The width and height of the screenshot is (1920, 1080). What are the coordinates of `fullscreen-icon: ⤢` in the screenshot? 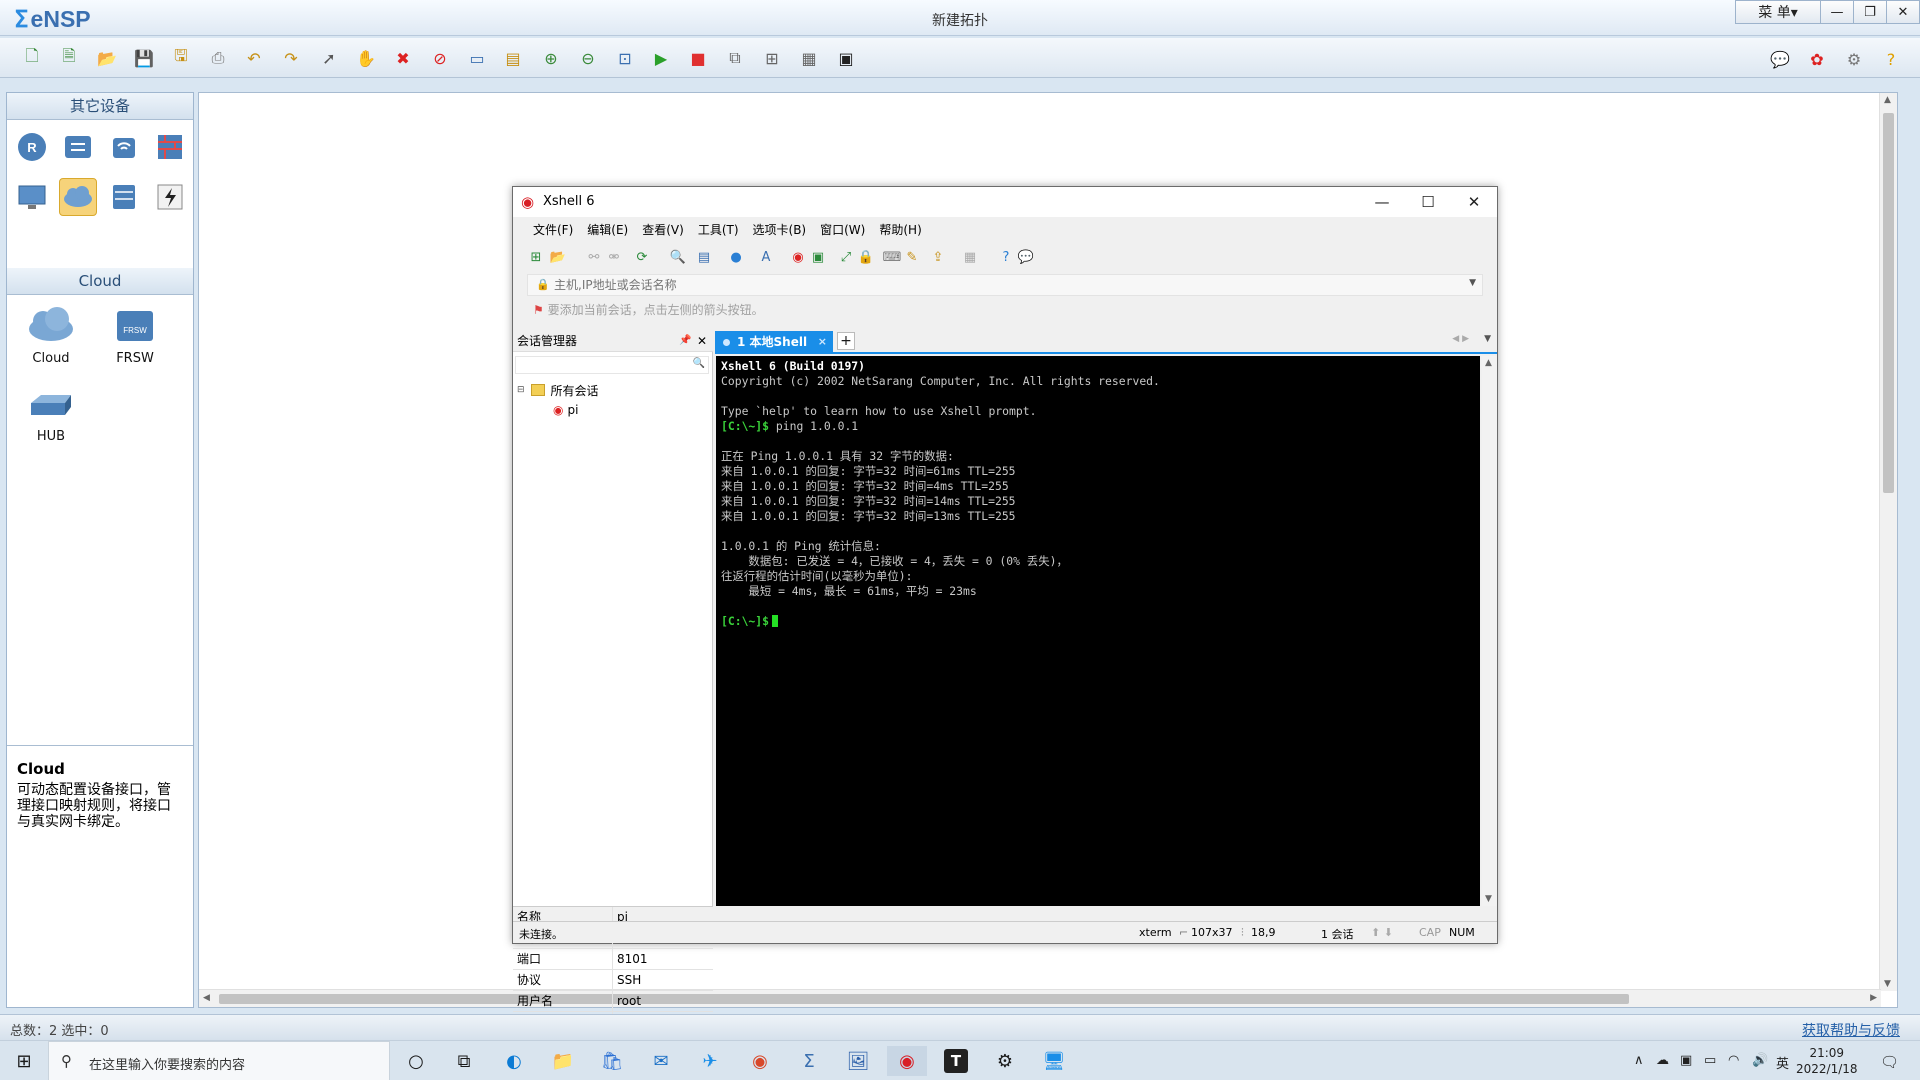 It's located at (846, 257).